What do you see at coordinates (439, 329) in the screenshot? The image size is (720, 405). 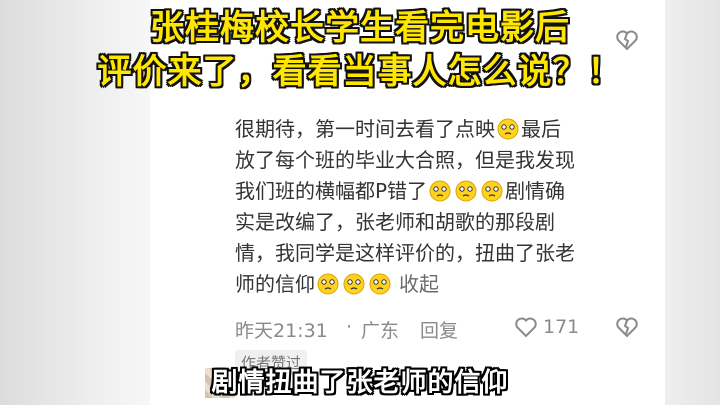 I see `reply-button: 回复` at bounding box center [439, 329].